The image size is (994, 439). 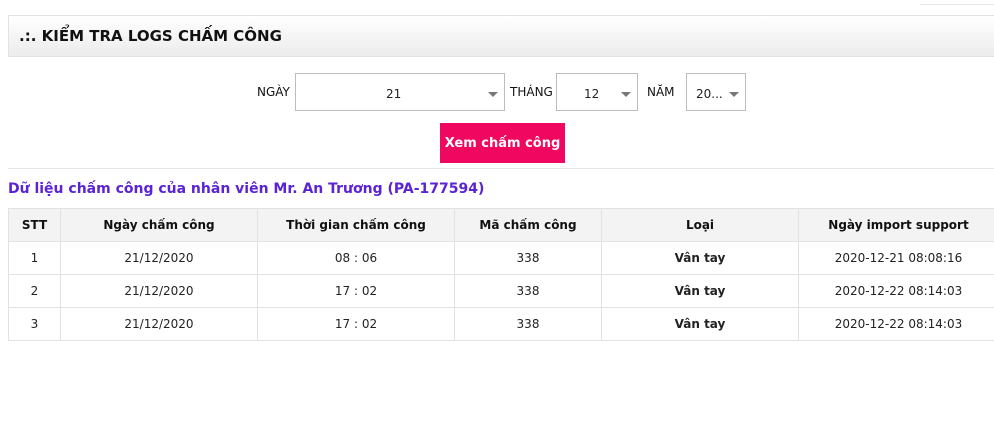 I want to click on day-label: NGÀY, so click(x=273, y=92).